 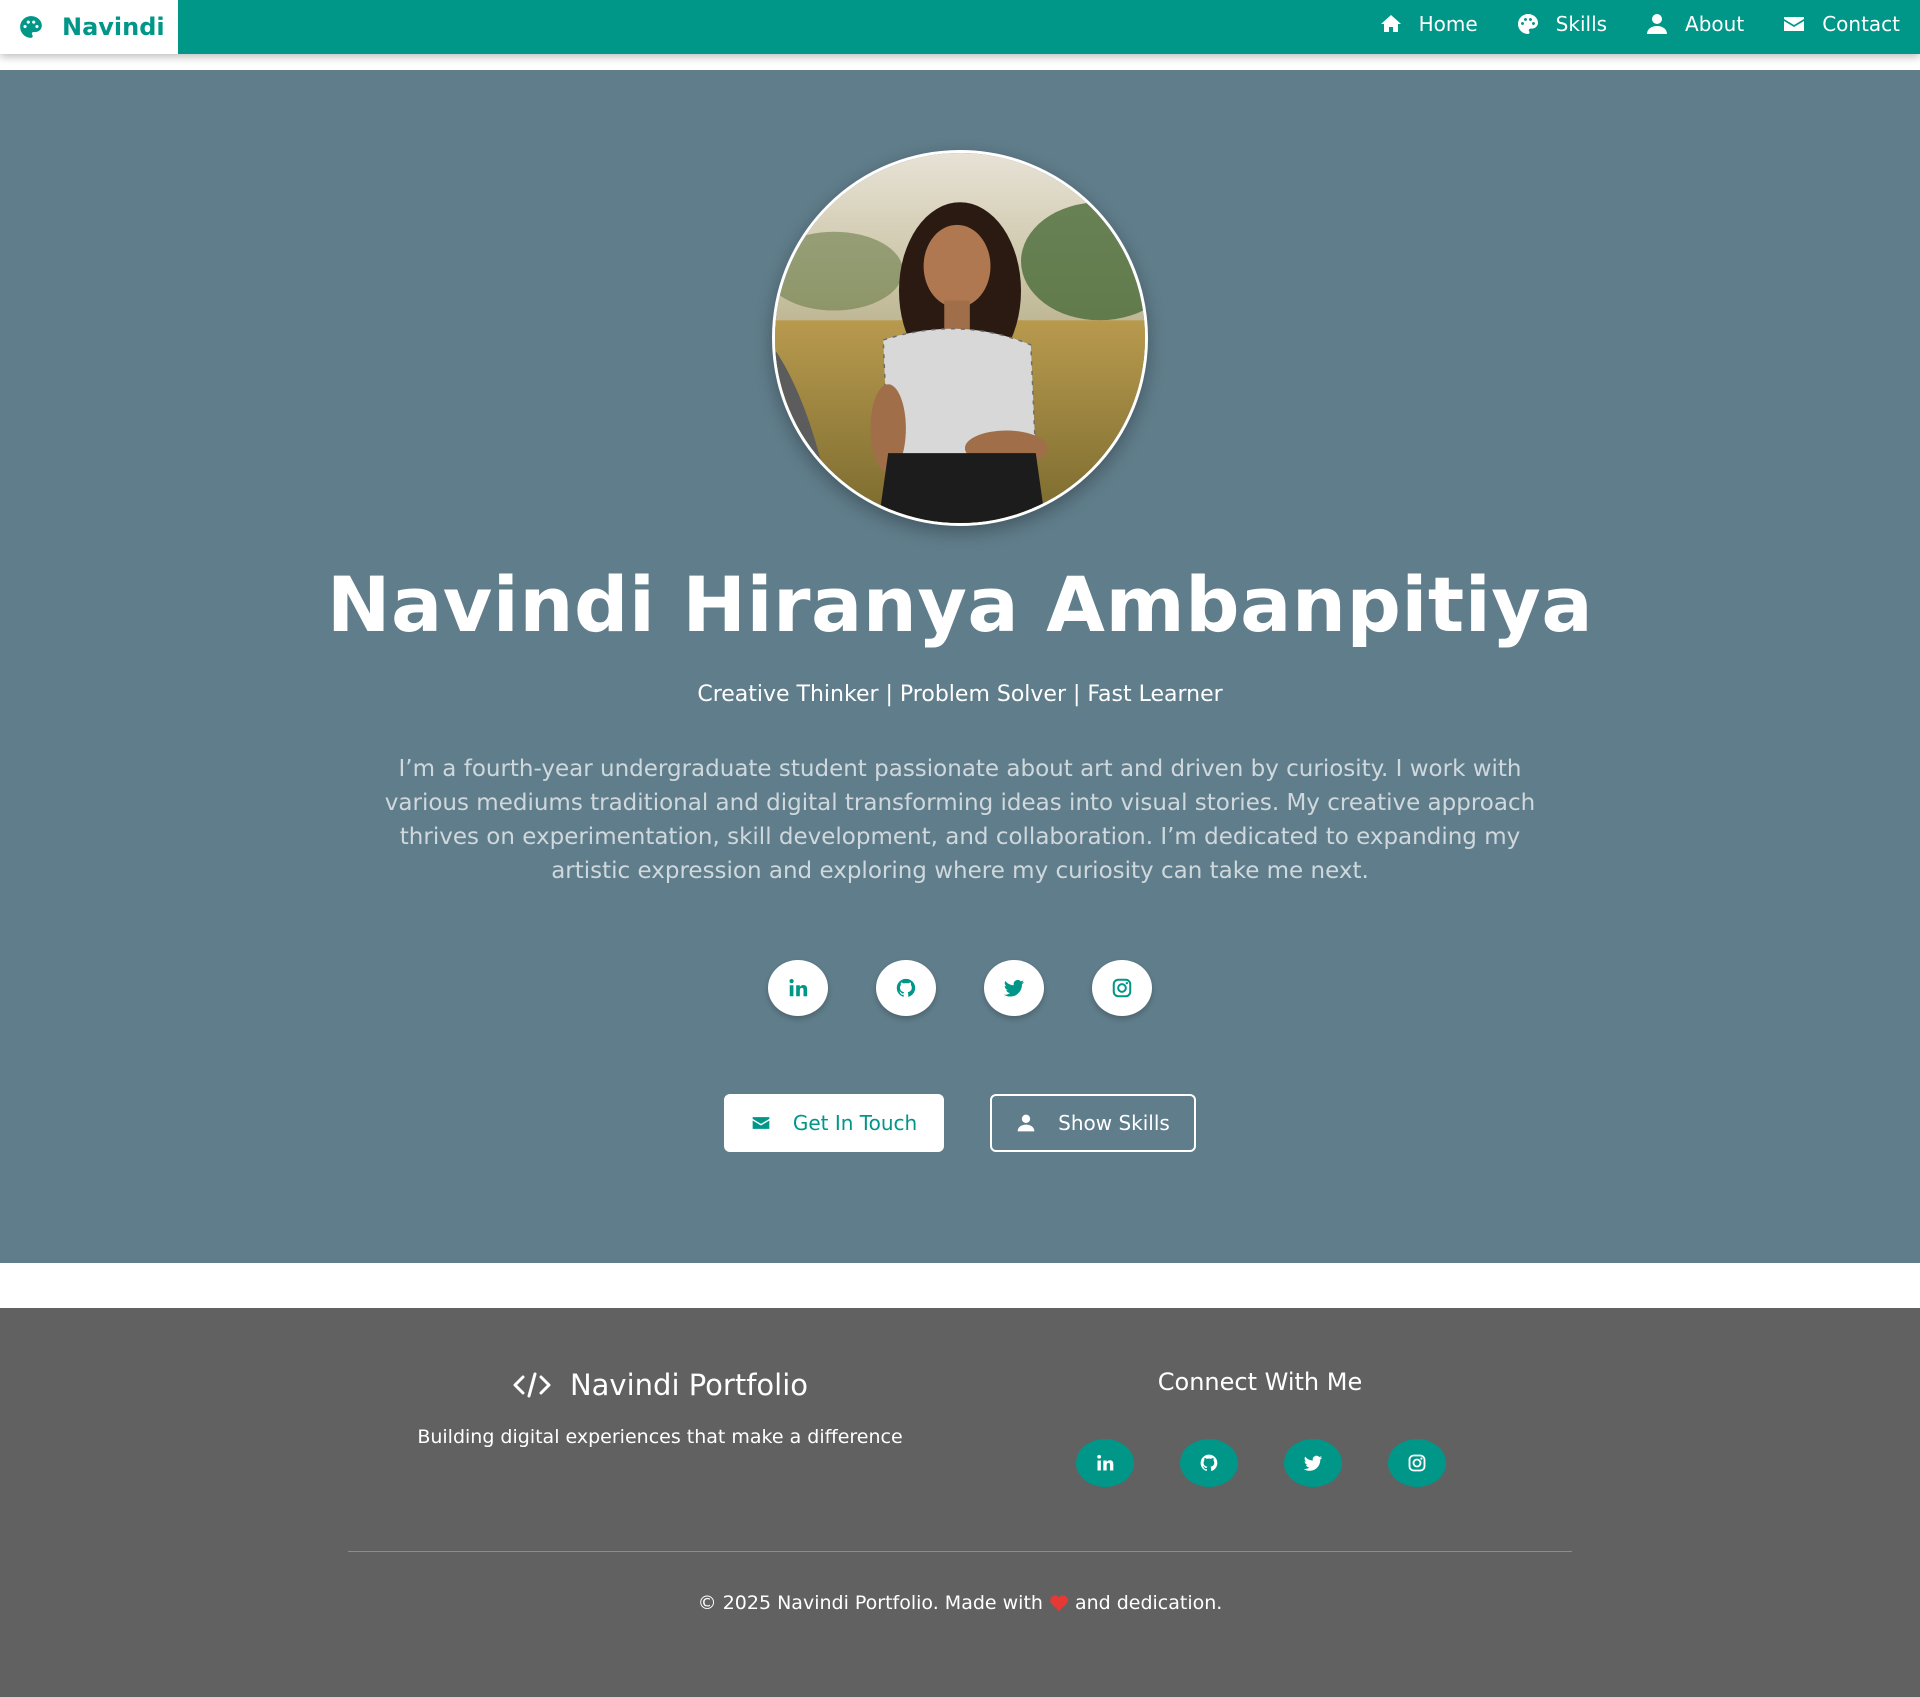 I want to click on nav-link-about: About, so click(x=1694, y=24).